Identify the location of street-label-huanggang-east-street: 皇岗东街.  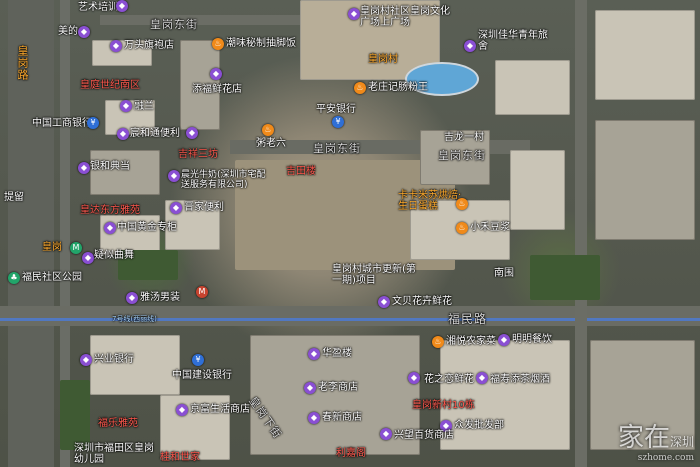
(337, 148).